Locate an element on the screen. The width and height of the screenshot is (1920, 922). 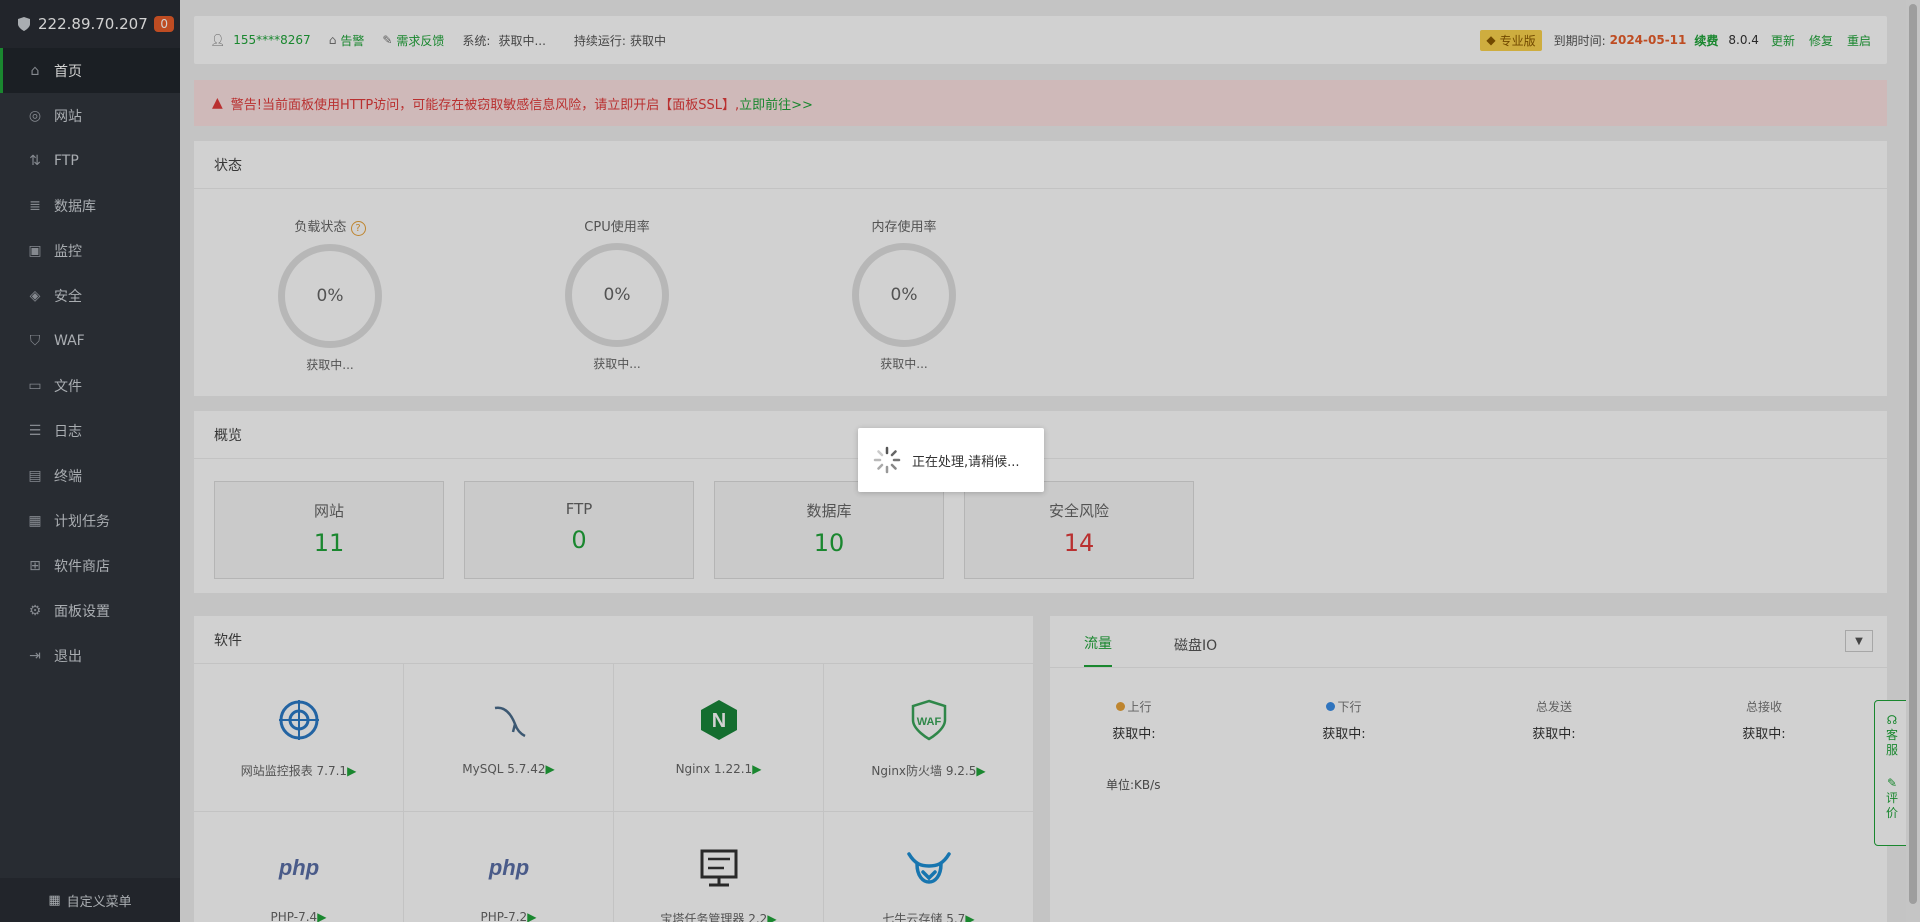
spinner-icon is located at coordinates (887, 460).